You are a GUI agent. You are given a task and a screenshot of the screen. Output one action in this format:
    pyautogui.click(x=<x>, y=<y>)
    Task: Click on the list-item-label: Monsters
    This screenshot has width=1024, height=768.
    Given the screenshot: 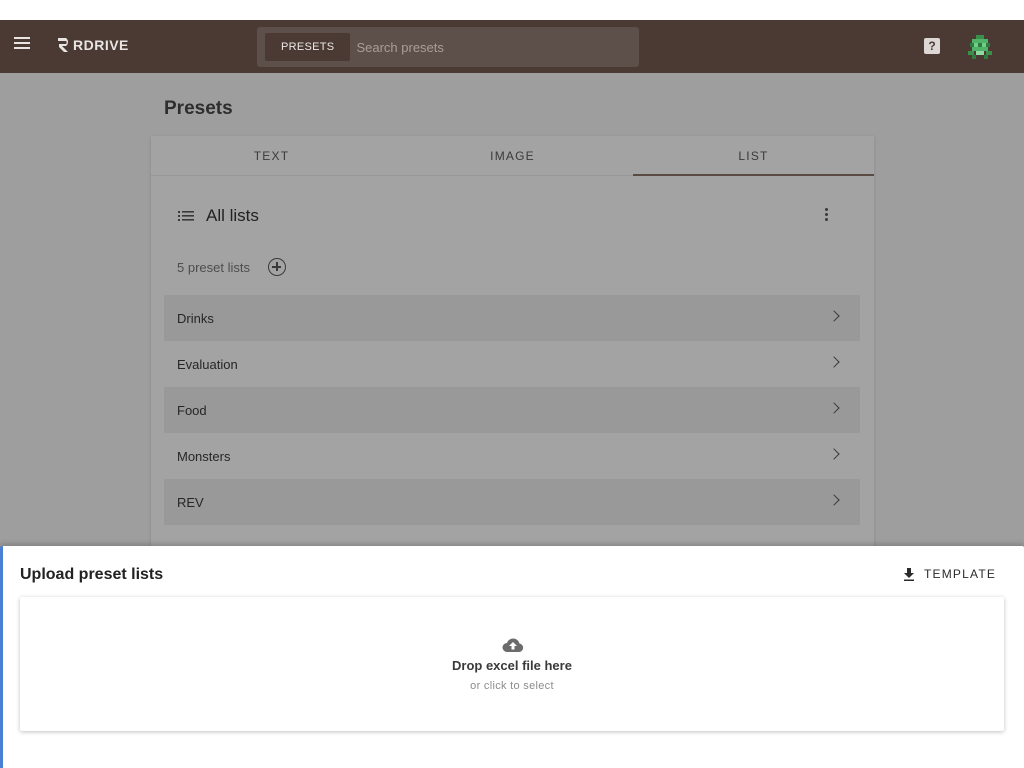 What is the action you would take?
    pyautogui.click(x=204, y=456)
    